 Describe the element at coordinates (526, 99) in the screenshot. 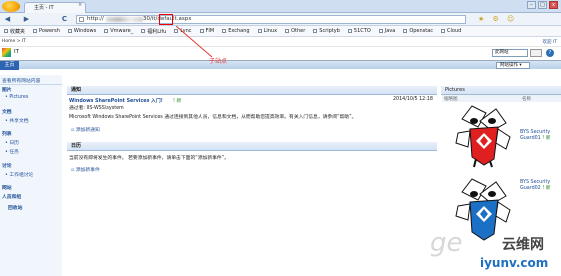

I see `column-name: 名称` at that location.